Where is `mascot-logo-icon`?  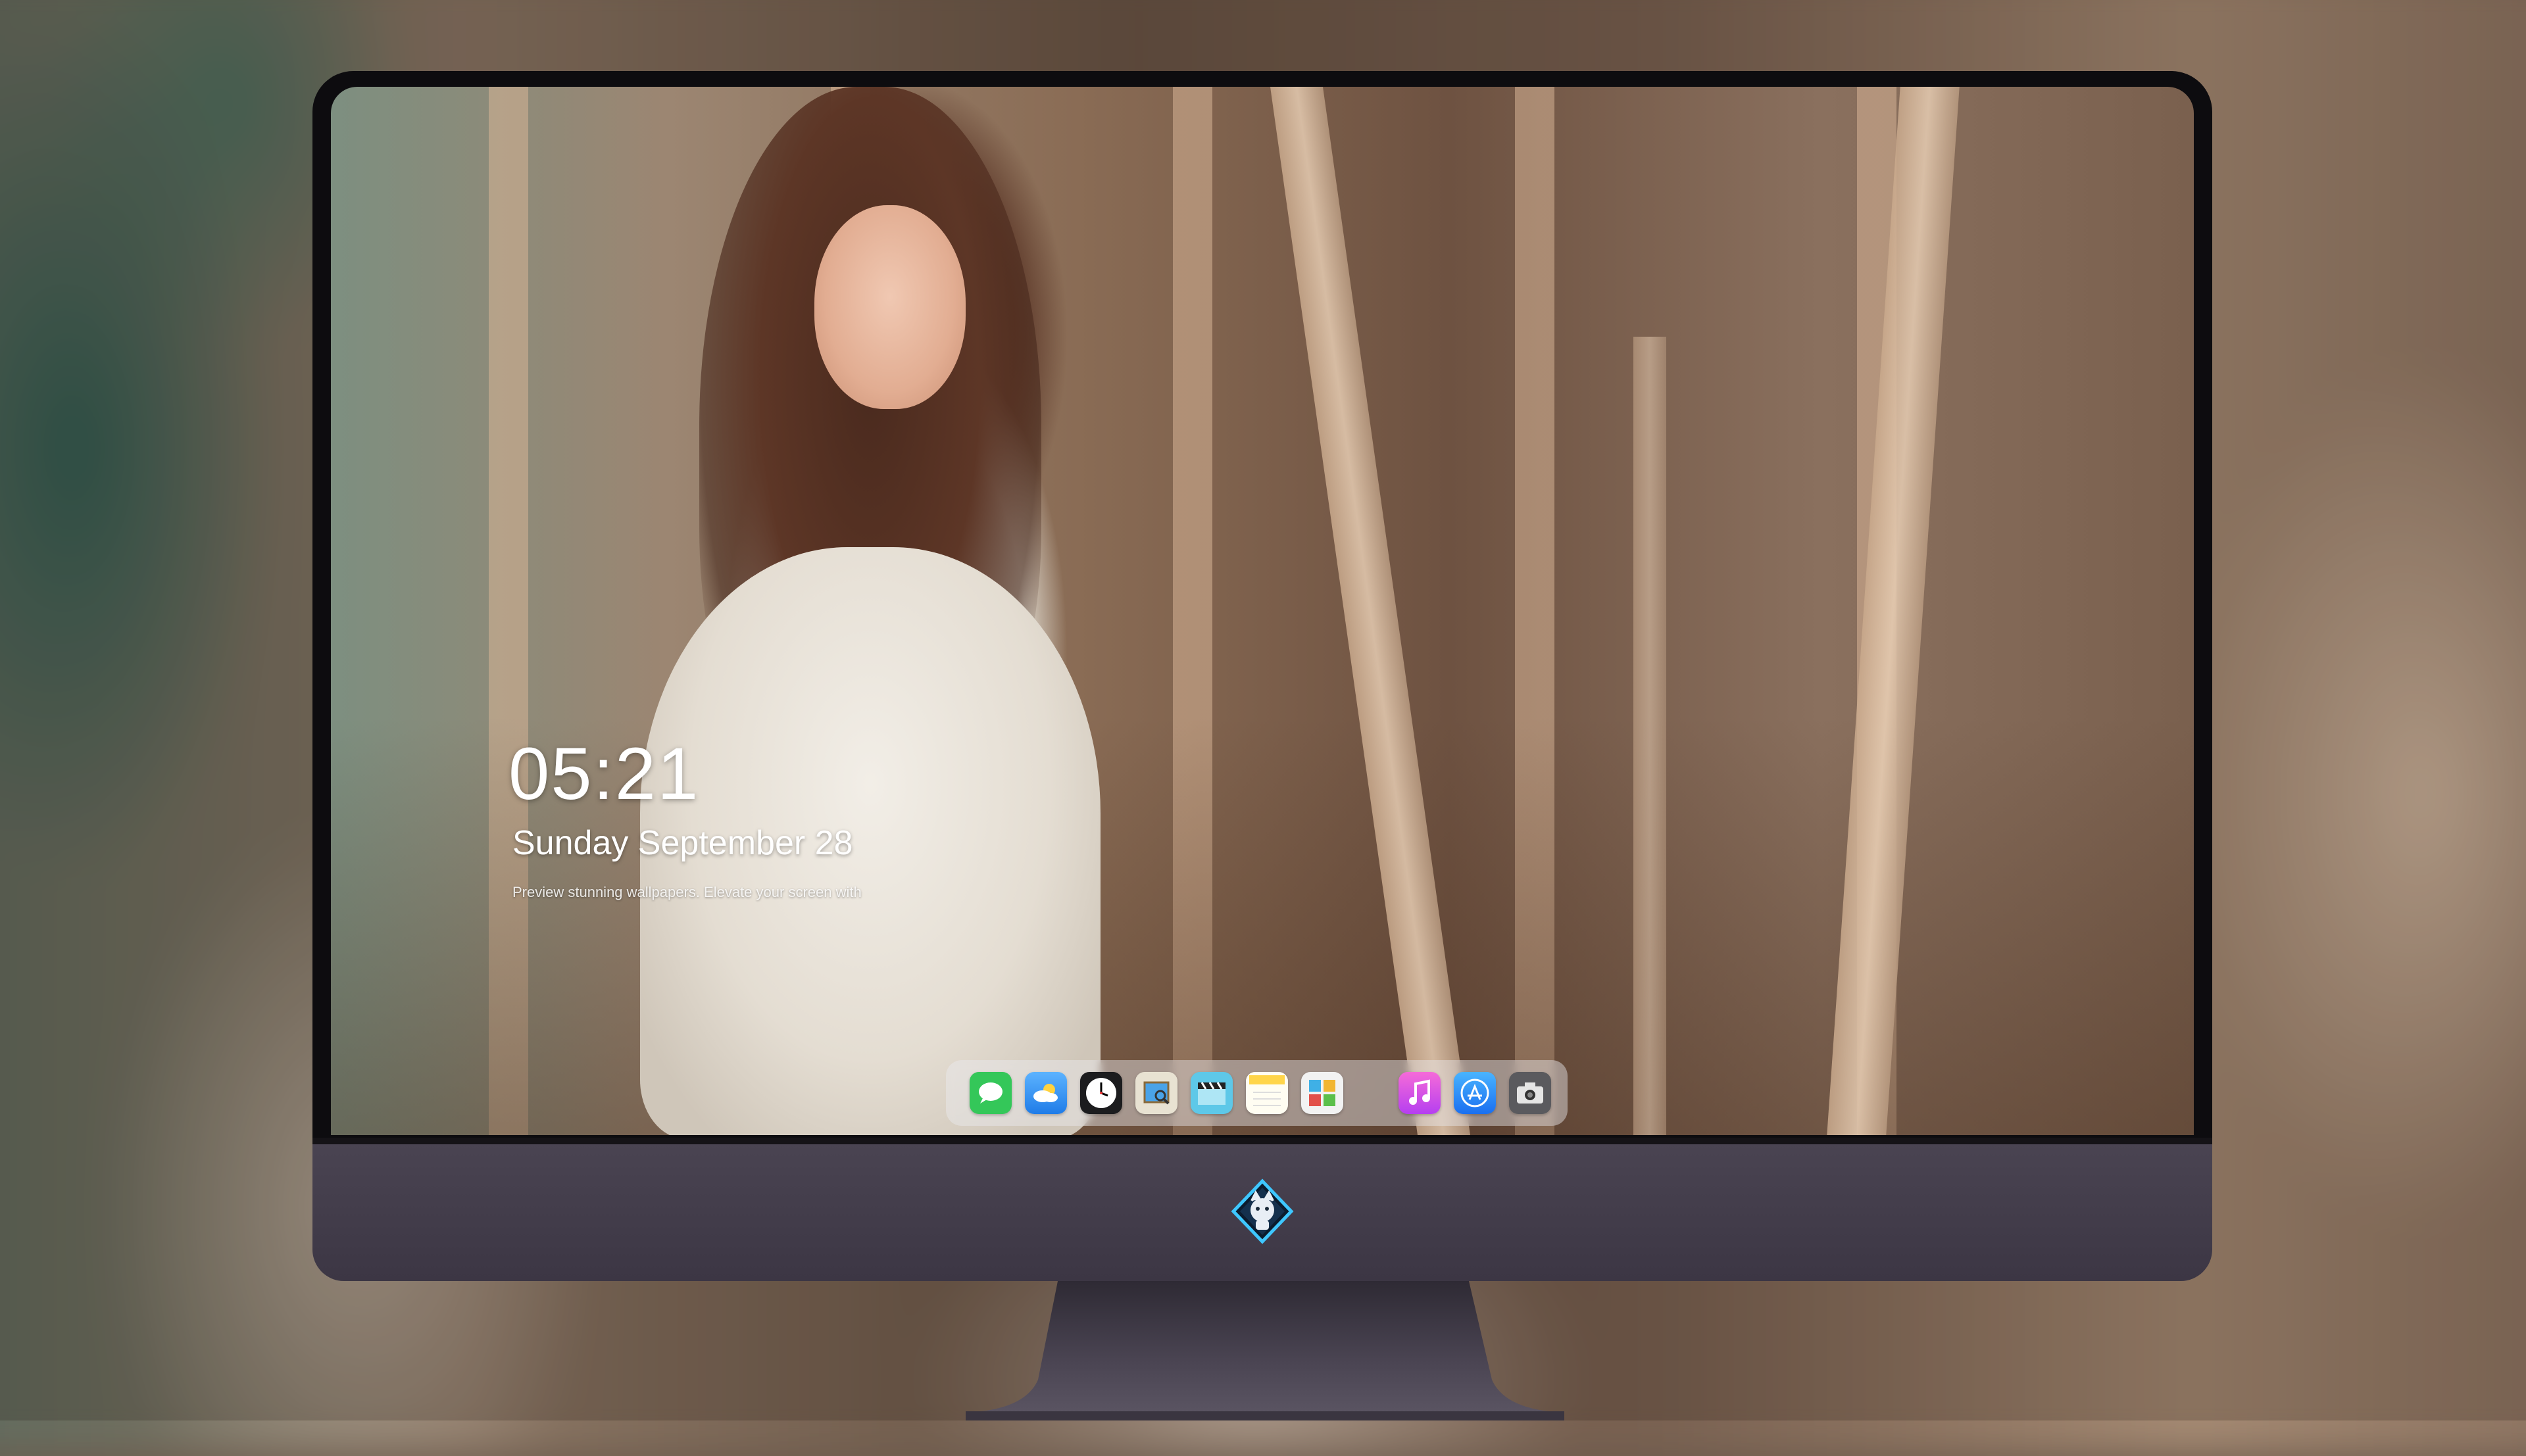 mascot-logo-icon is located at coordinates (1262, 1211).